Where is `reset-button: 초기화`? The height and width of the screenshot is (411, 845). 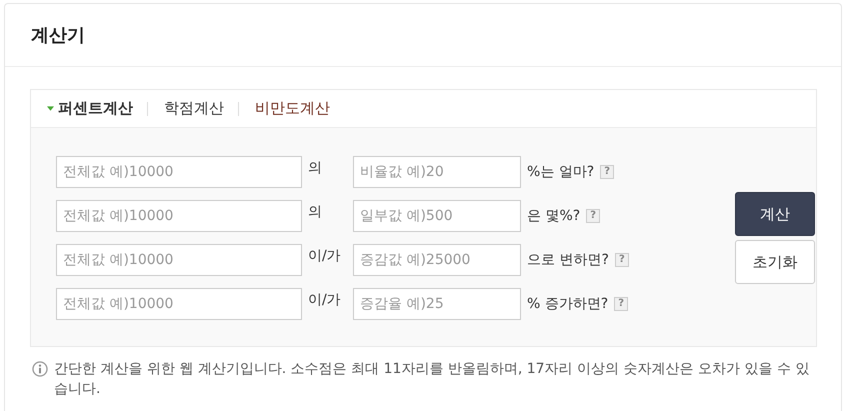
reset-button: 초기화 is located at coordinates (775, 262).